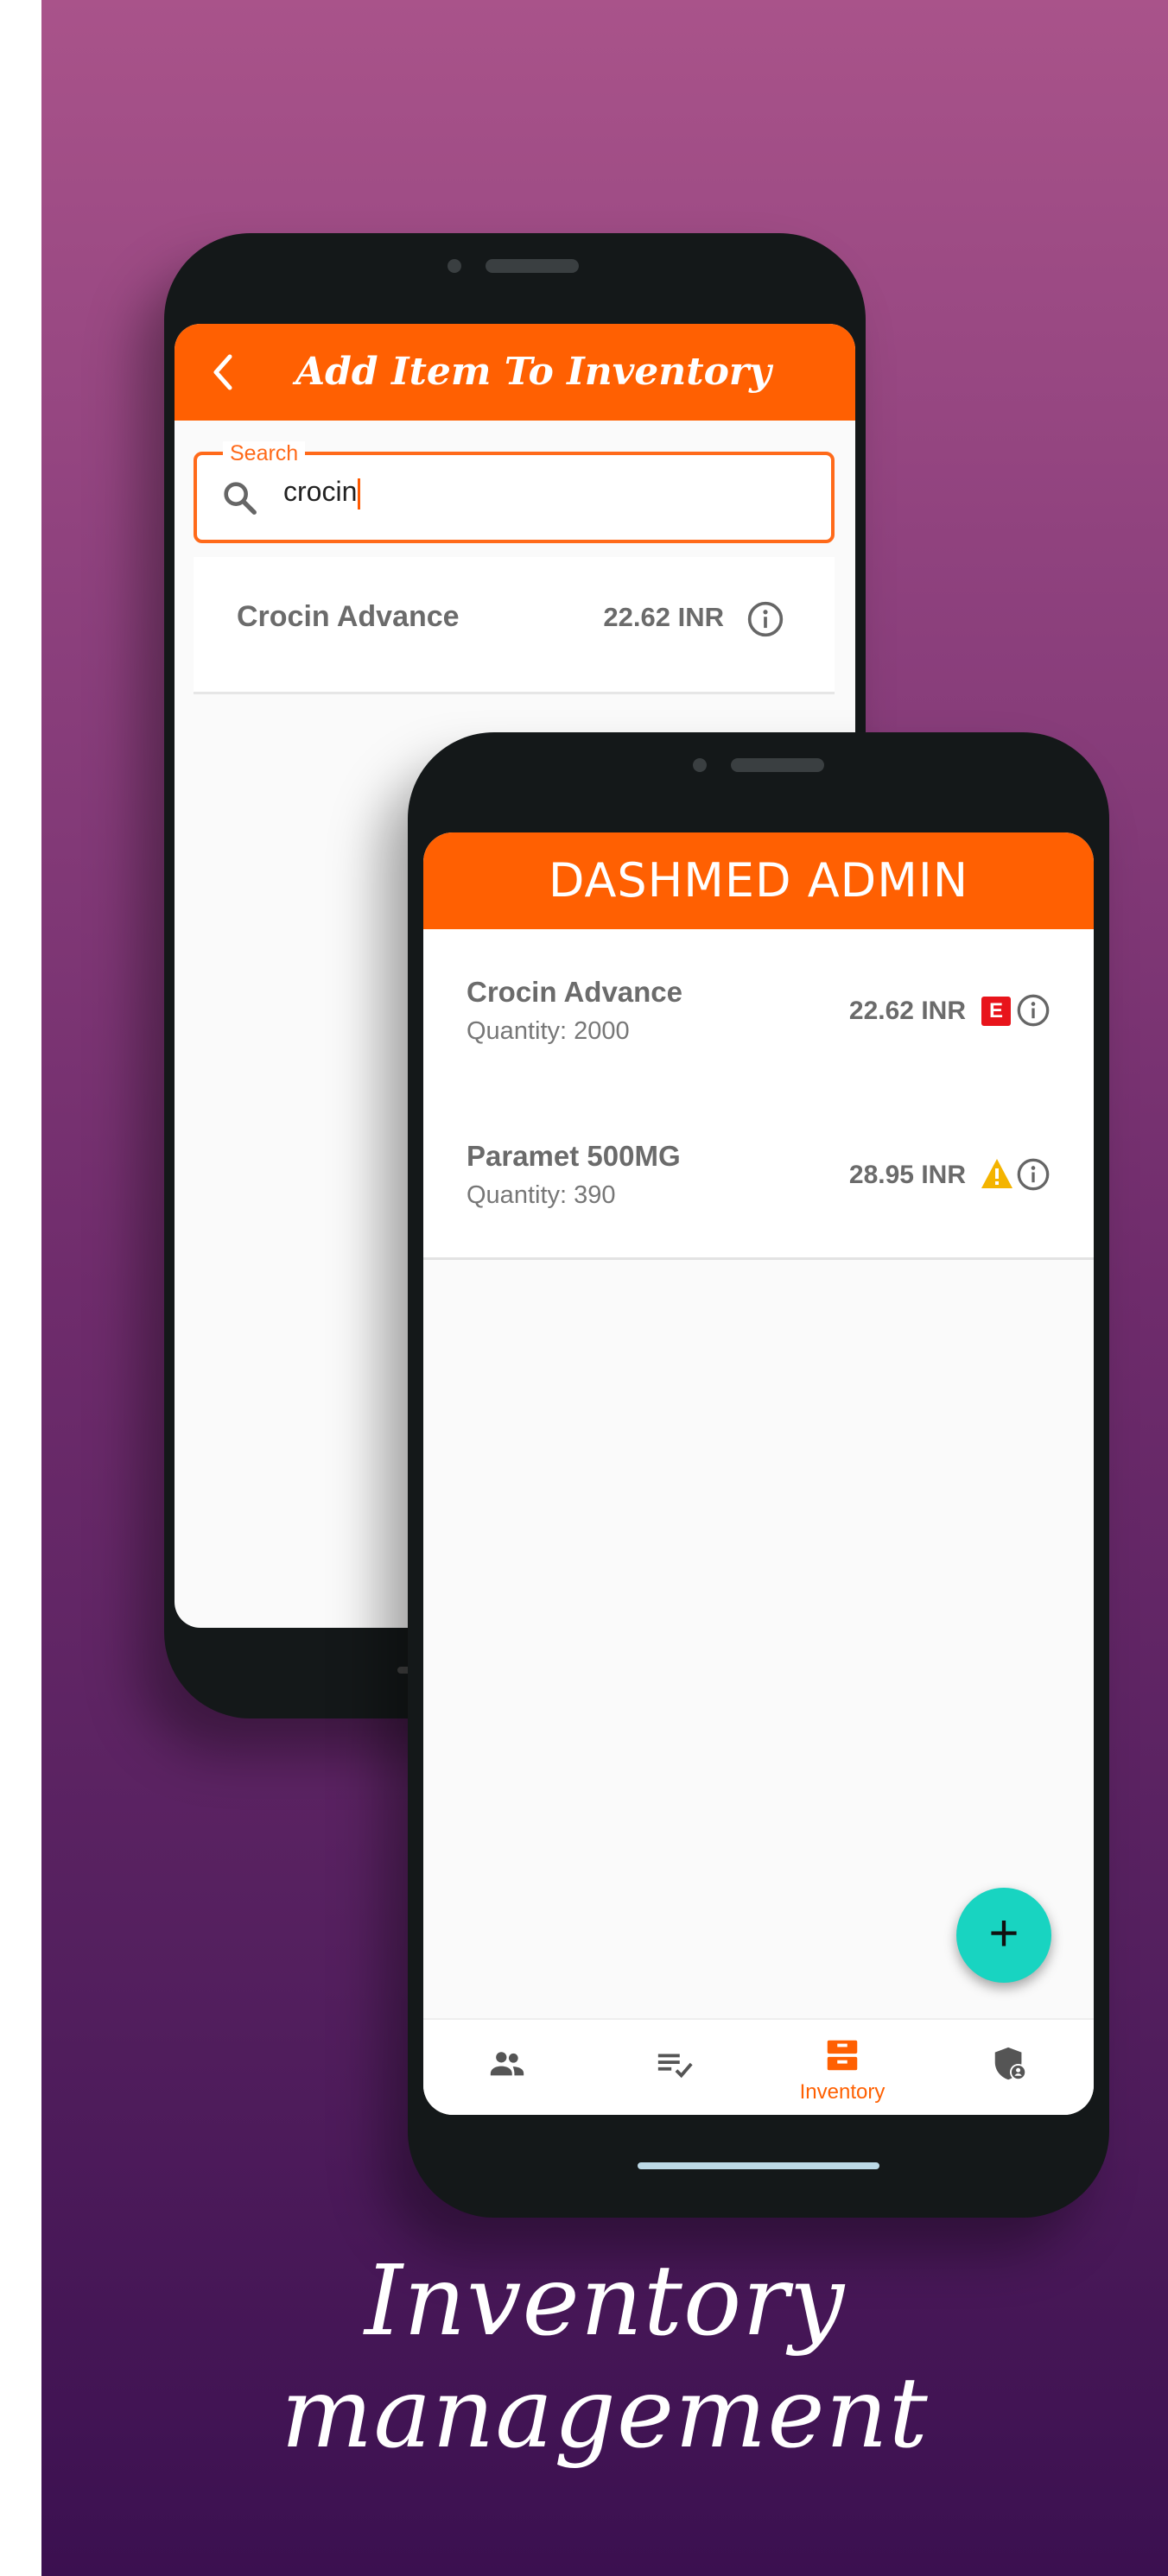  Describe the element at coordinates (533, 372) in the screenshot. I see `page-title: Add Item To Inventory` at that location.